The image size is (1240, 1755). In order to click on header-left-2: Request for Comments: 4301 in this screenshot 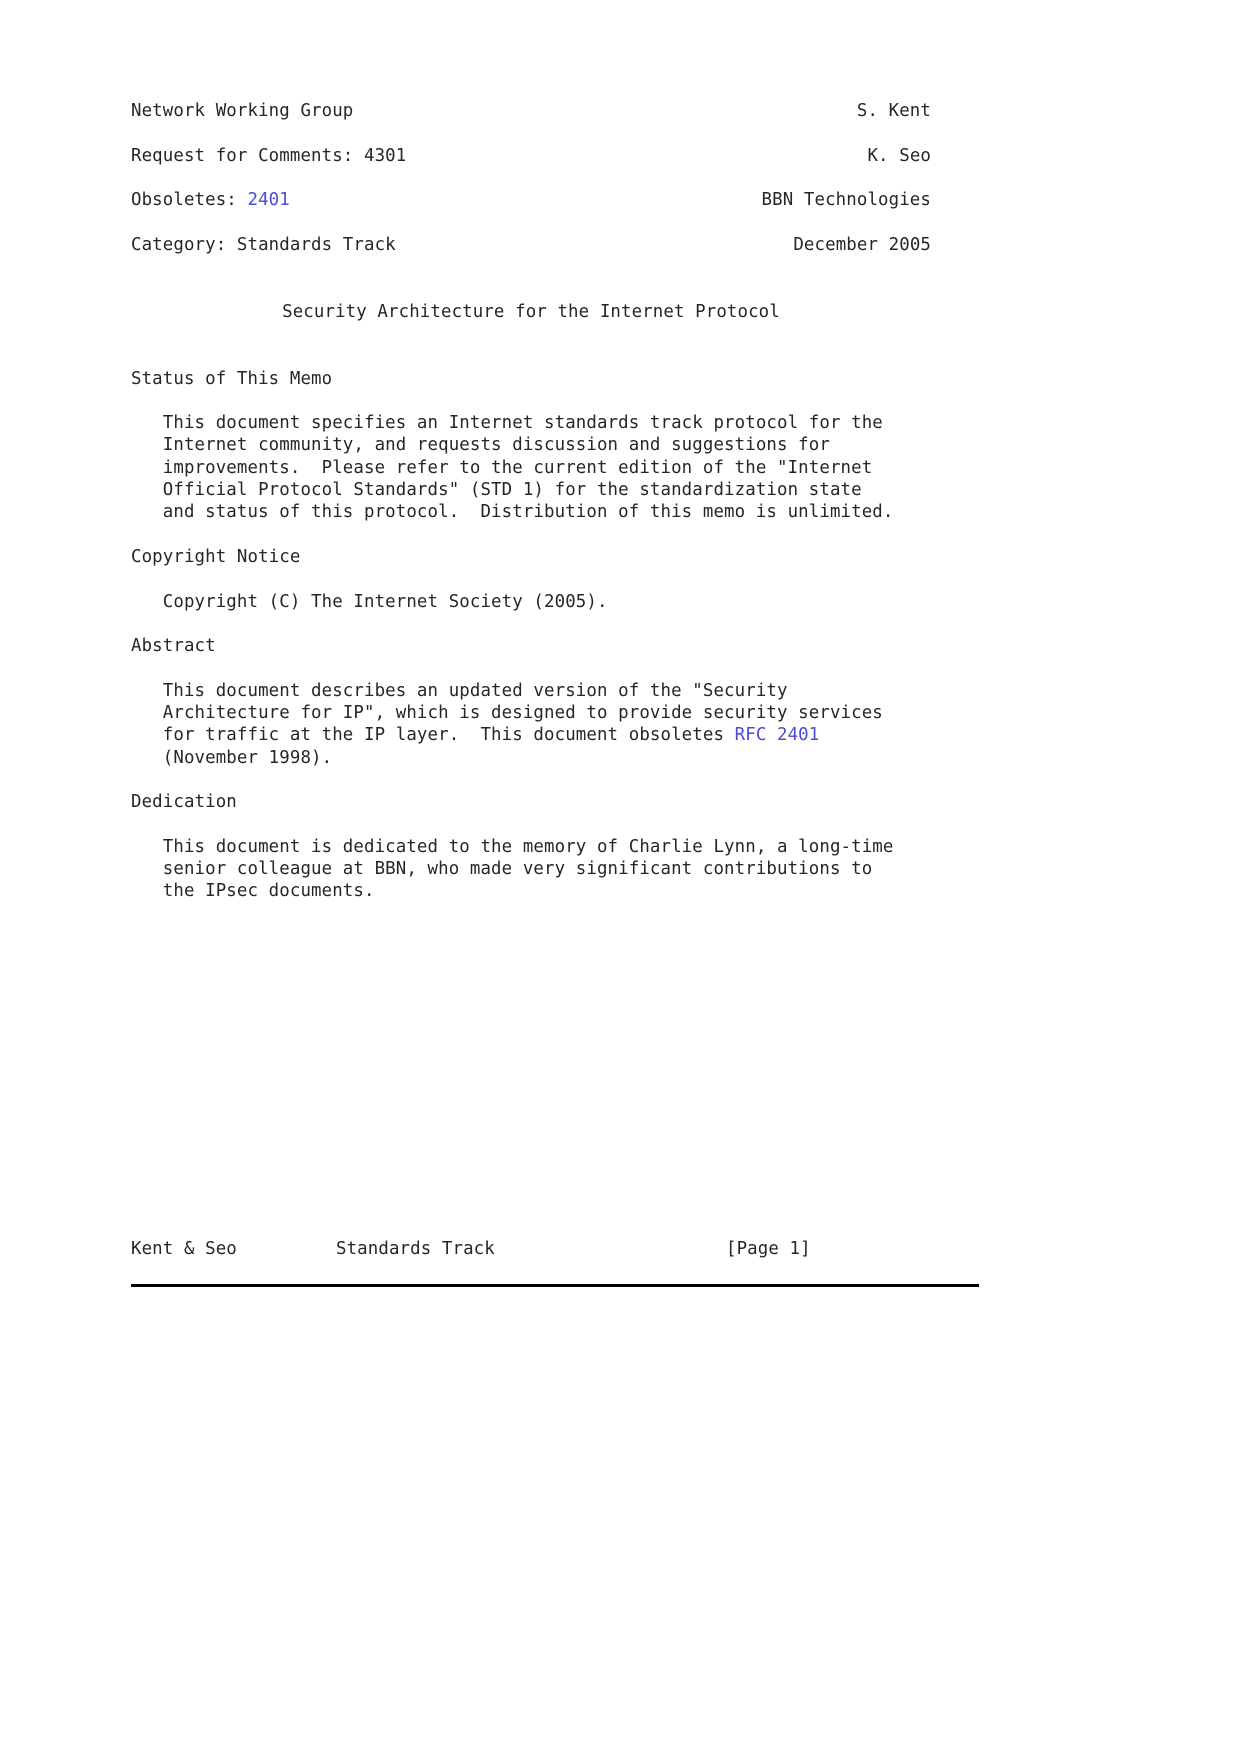, I will do `click(269, 155)`.